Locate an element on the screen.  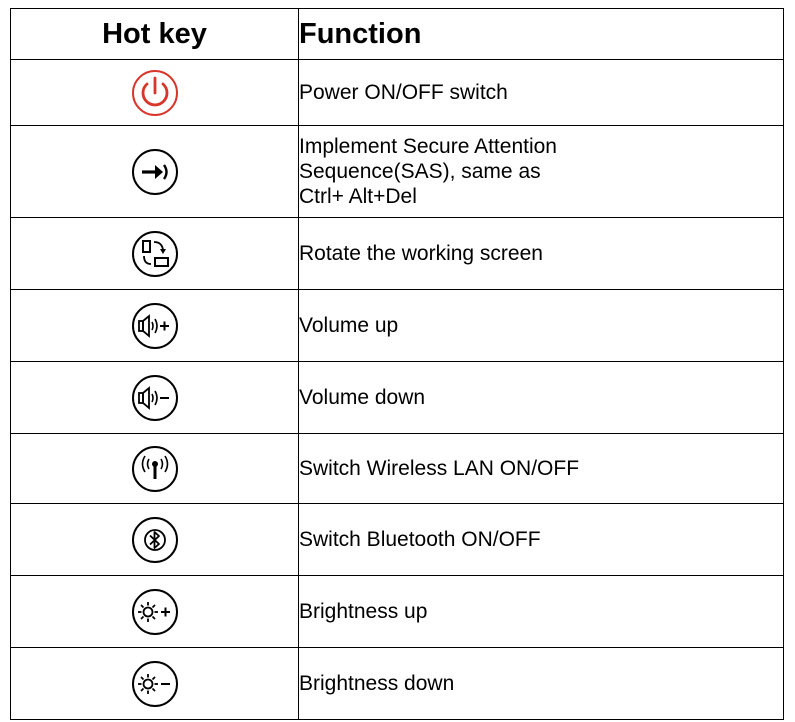
table-row: Brightness up is located at coordinates (397, 611).